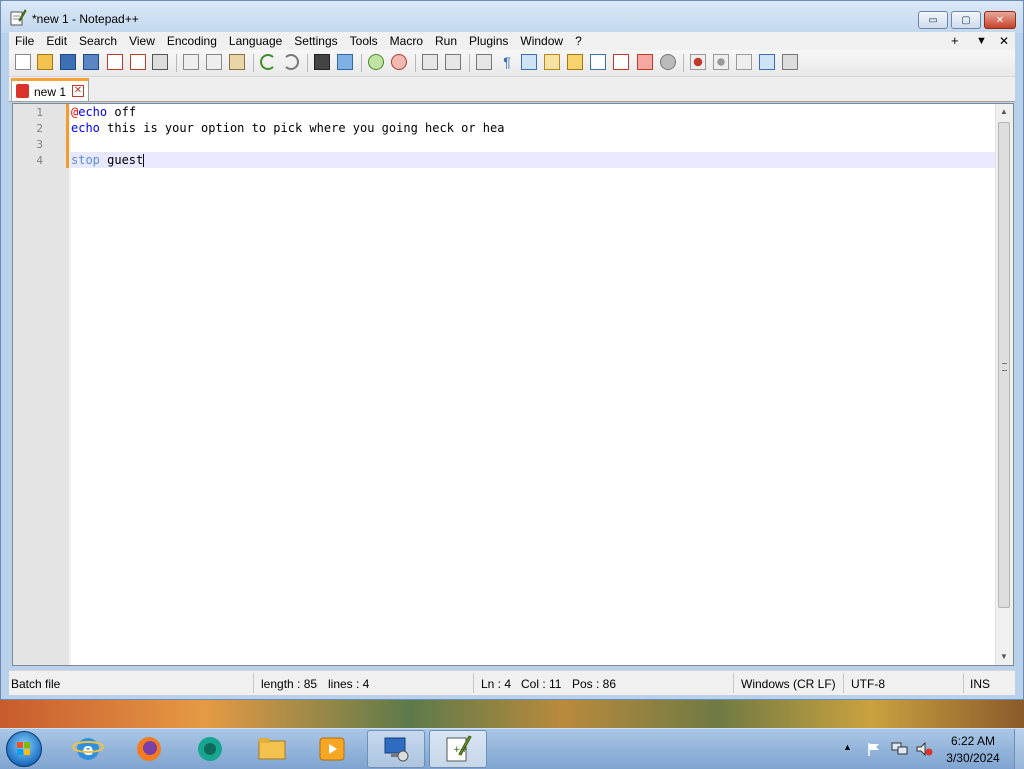 This screenshot has width=1024, height=769. I want to click on redo-icon, so click(291, 62).